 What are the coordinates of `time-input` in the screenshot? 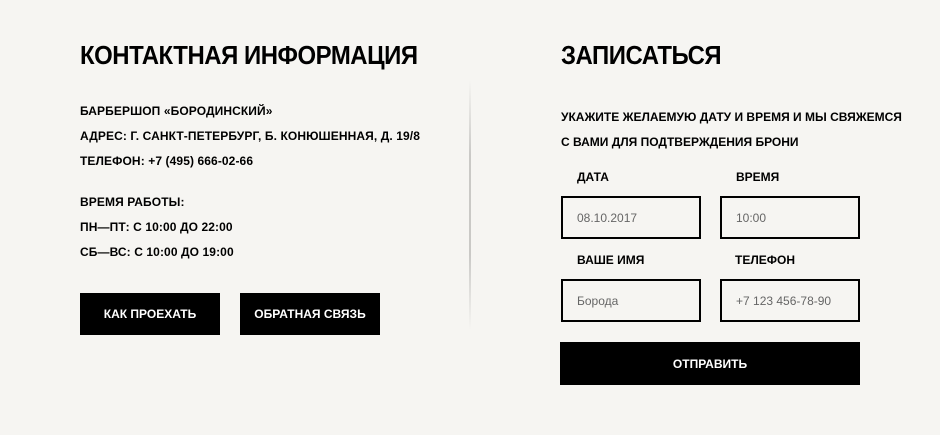 It's located at (790, 217).